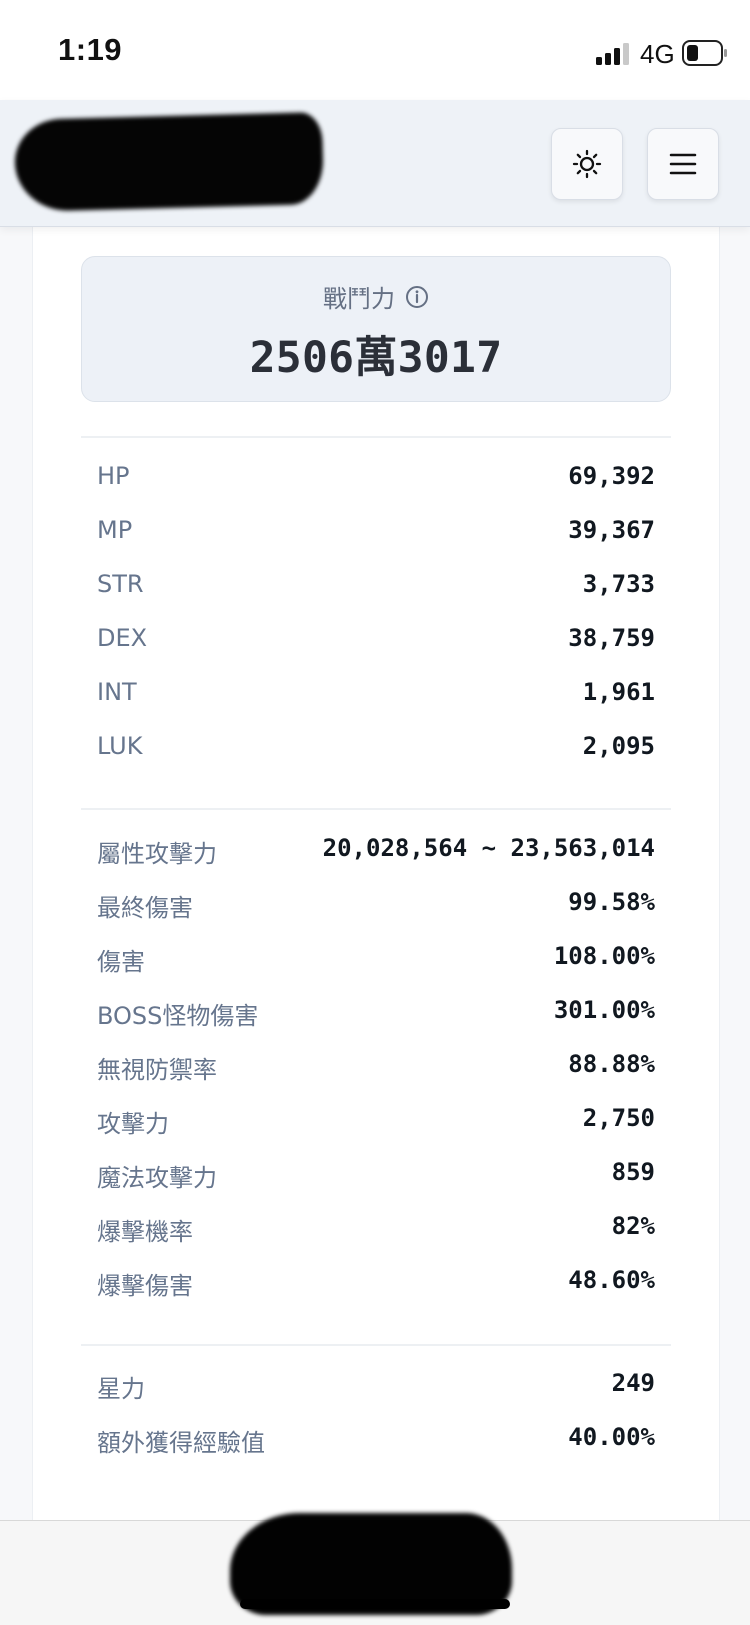 This screenshot has width=750, height=1625. I want to click on combat-power-label-row: 戰鬥力, so click(376, 296).